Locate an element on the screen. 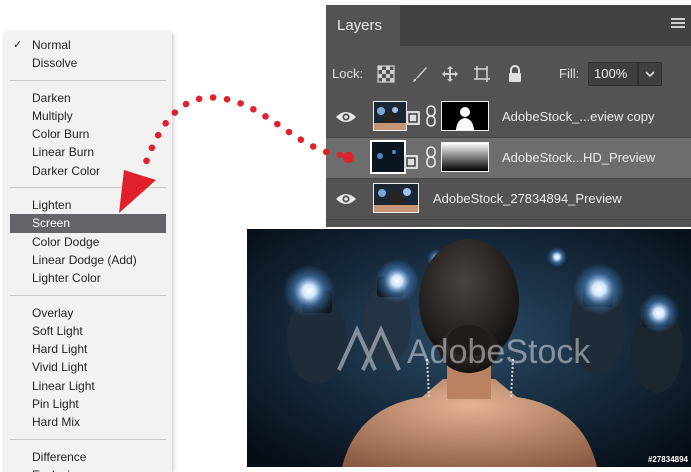 Image resolution: width=691 pixels, height=472 pixels. menu-item-vivid-light: Vivid Light is located at coordinates (88, 367).